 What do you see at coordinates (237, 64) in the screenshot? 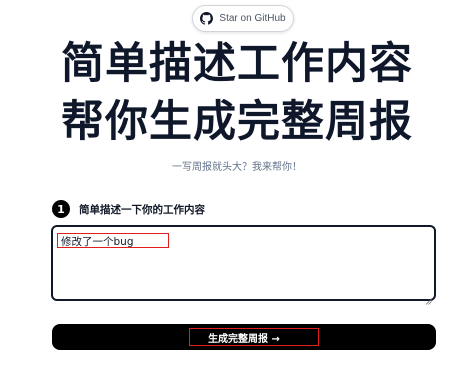
I see `hero-title-line-1: 简单描述工作内容` at bounding box center [237, 64].